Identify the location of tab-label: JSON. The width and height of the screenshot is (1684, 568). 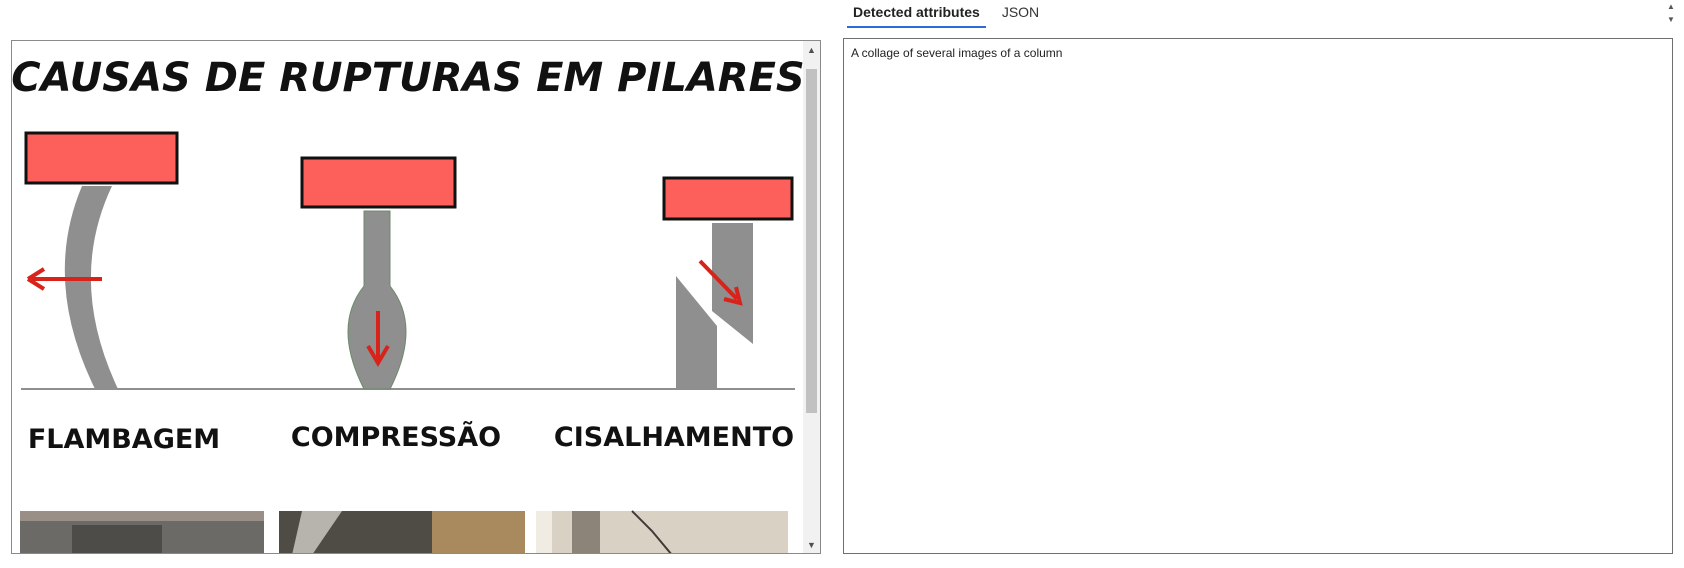
(1020, 12).